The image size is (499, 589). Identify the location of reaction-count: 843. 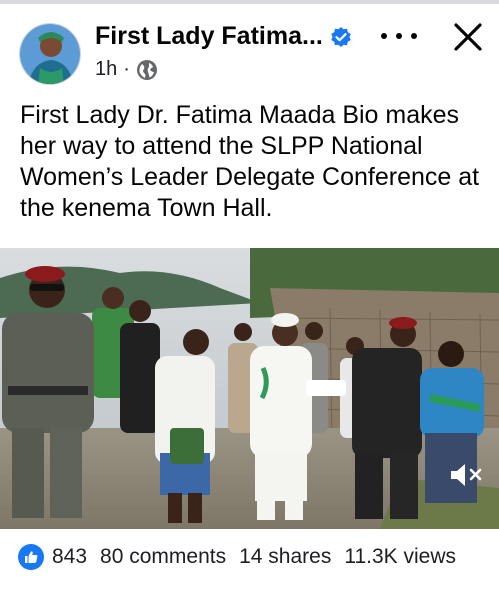
(69, 557).